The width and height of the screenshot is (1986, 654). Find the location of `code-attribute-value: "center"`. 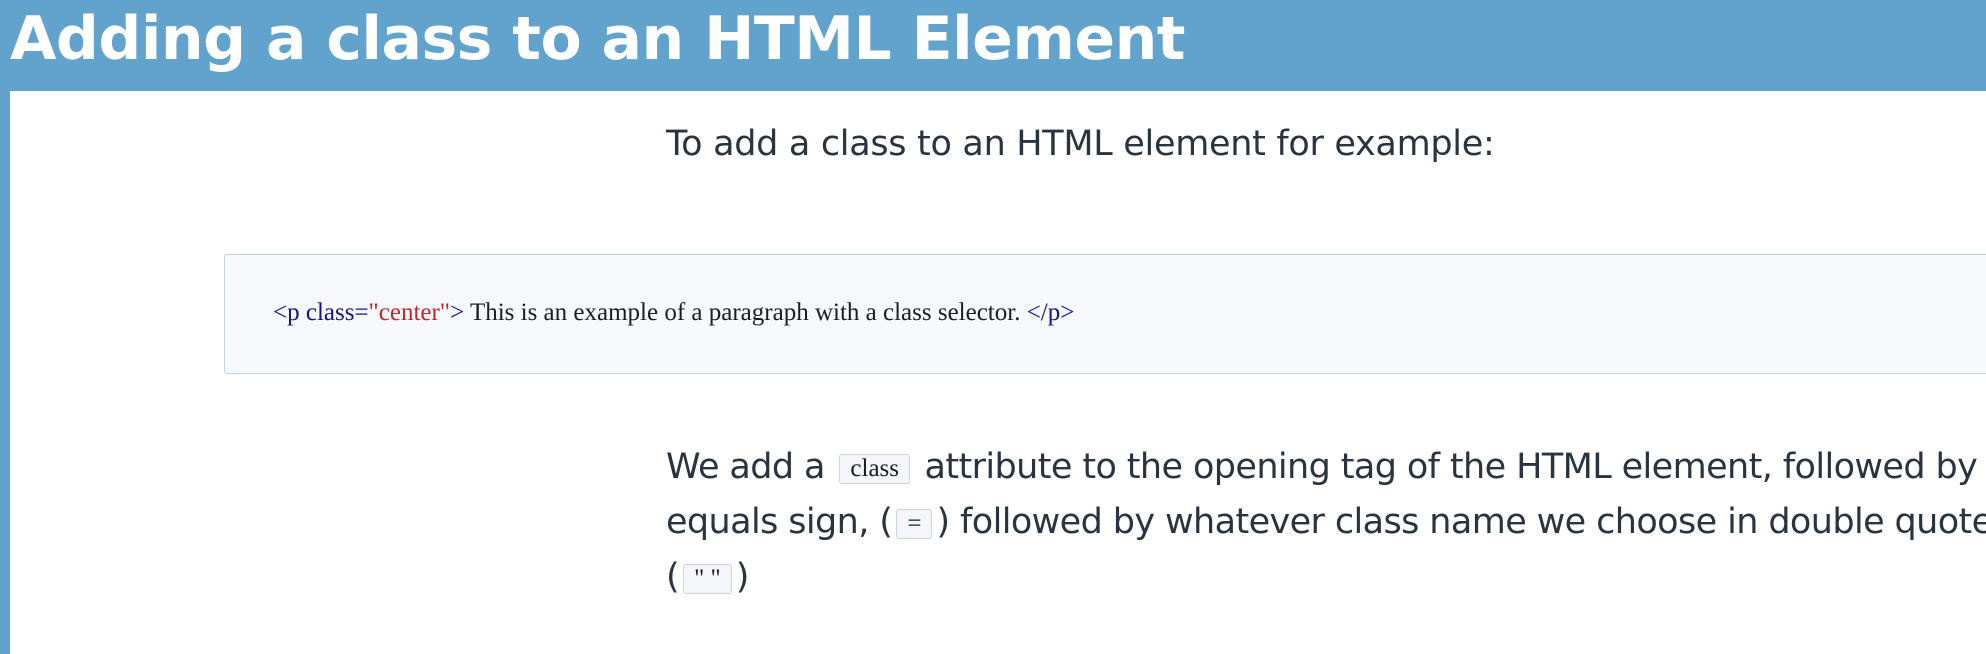

code-attribute-value: "center" is located at coordinates (409, 312).